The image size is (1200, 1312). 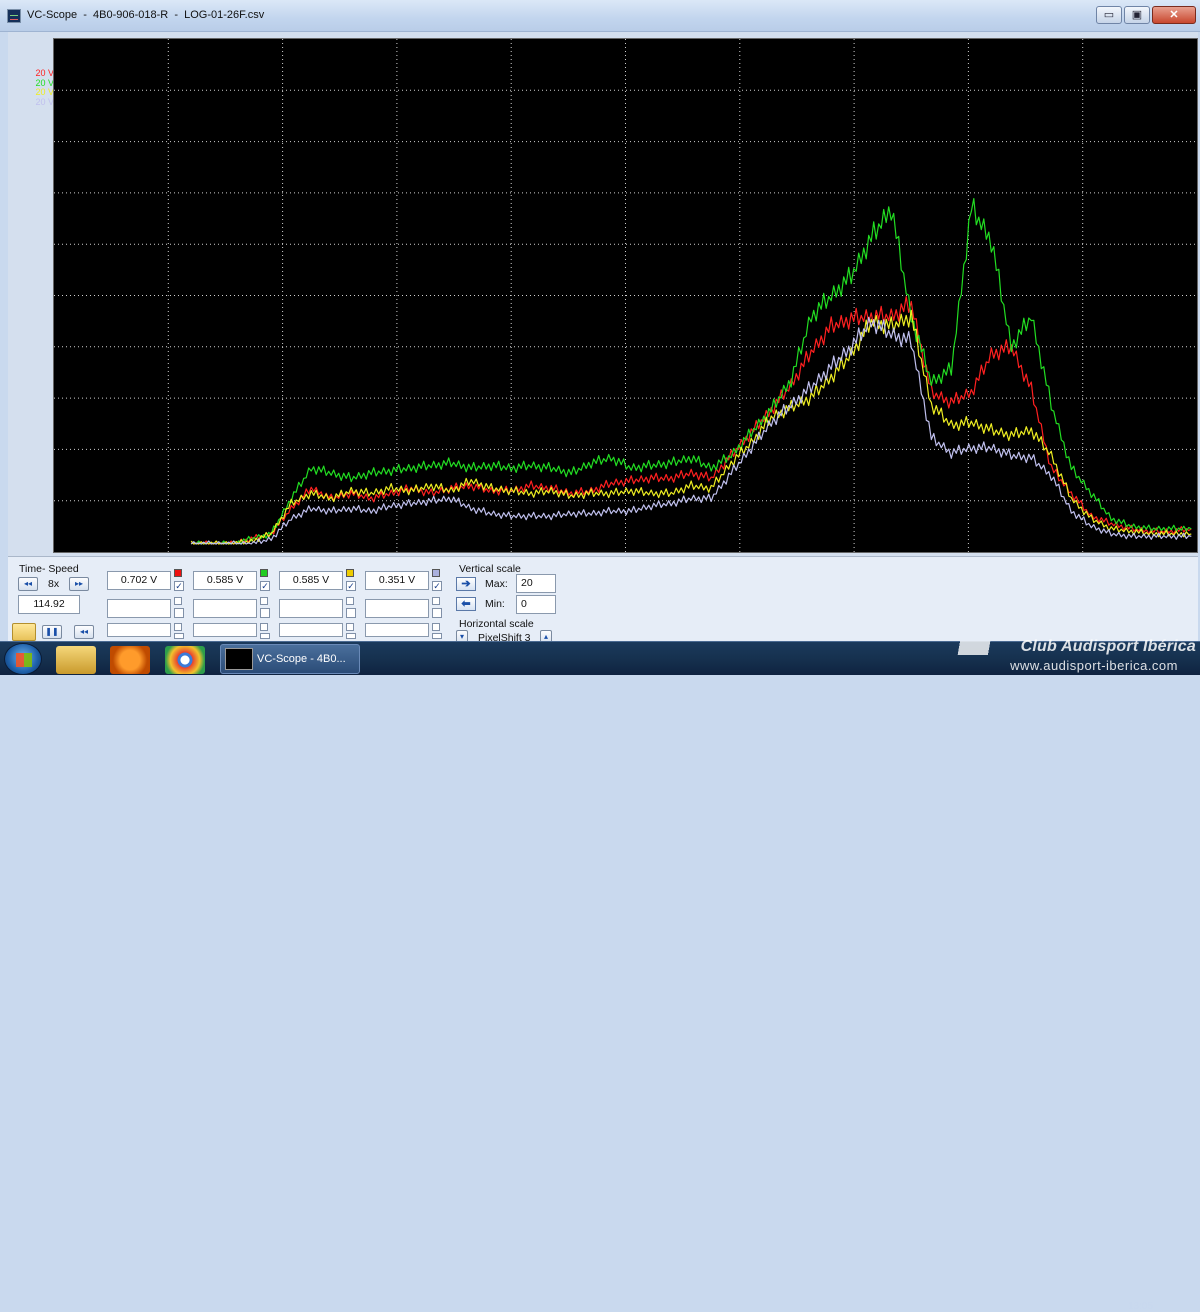 I want to click on media-player-icon, so click(x=130, y=660).